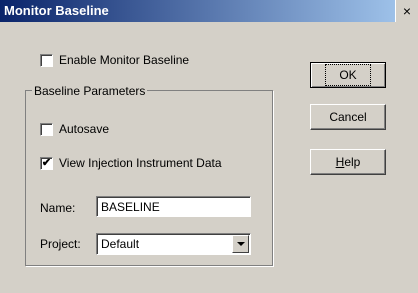 Image resolution: width=418 pixels, height=293 pixels. I want to click on ok-label: OK, so click(348, 75).